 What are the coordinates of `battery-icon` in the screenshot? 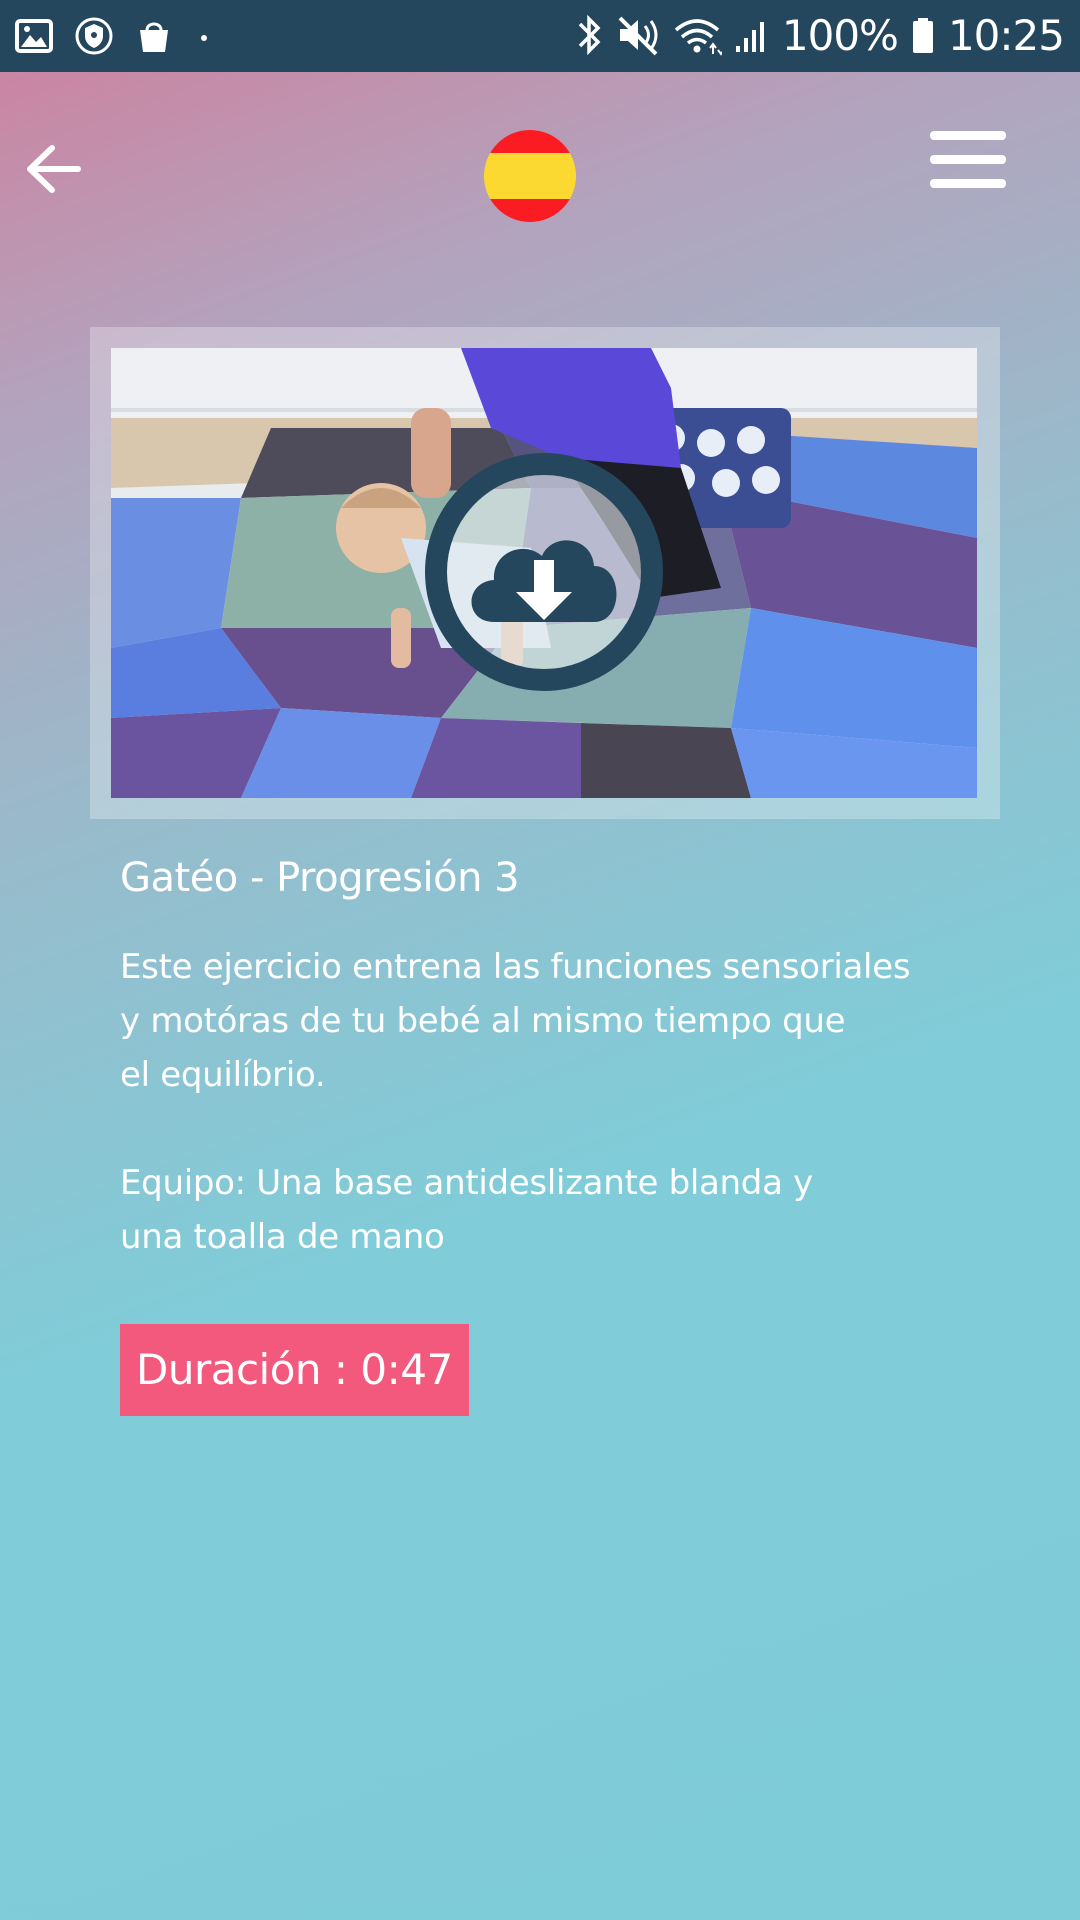 It's located at (923, 35).